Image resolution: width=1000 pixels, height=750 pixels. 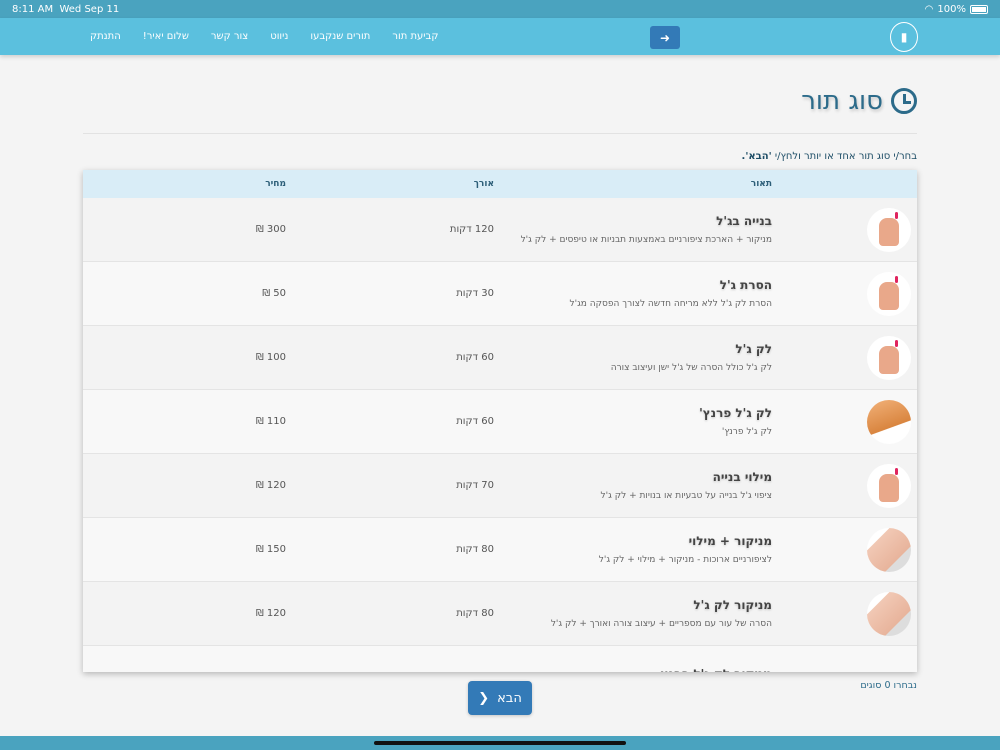 I want to click on nav-greeting: שלום יאיר!, so click(x=166, y=36).